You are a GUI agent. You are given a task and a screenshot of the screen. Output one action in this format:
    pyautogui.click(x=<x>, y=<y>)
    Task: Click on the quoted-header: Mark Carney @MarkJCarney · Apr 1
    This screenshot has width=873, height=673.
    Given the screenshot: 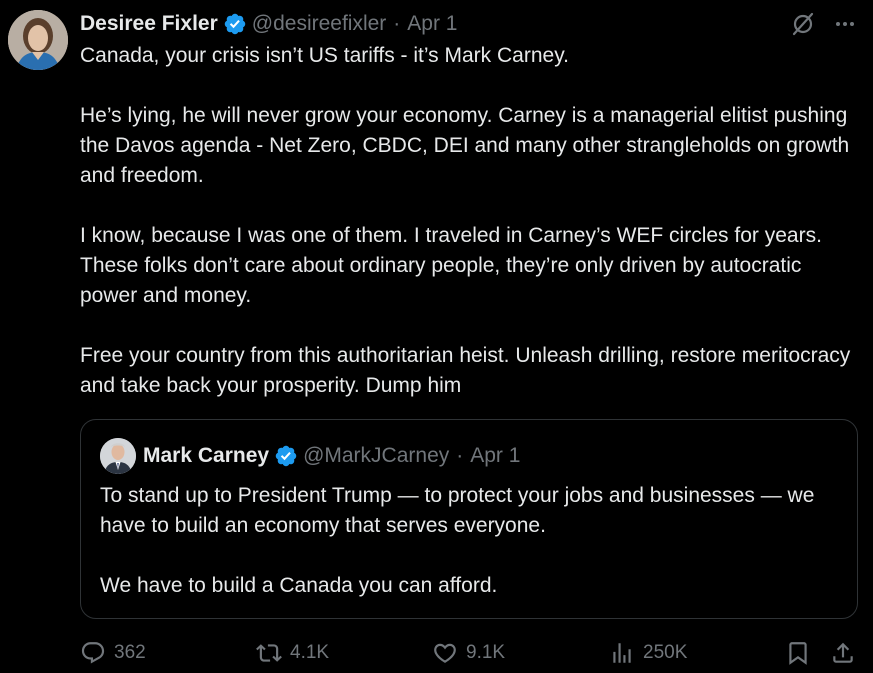 What is the action you would take?
    pyautogui.click(x=331, y=456)
    